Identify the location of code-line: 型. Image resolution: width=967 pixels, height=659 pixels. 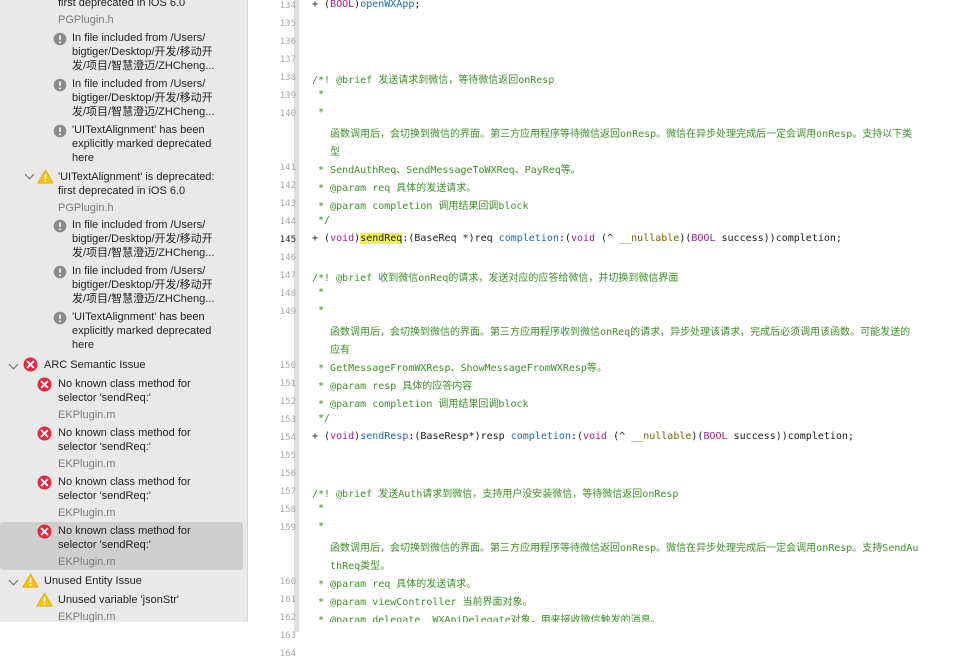
(326, 150).